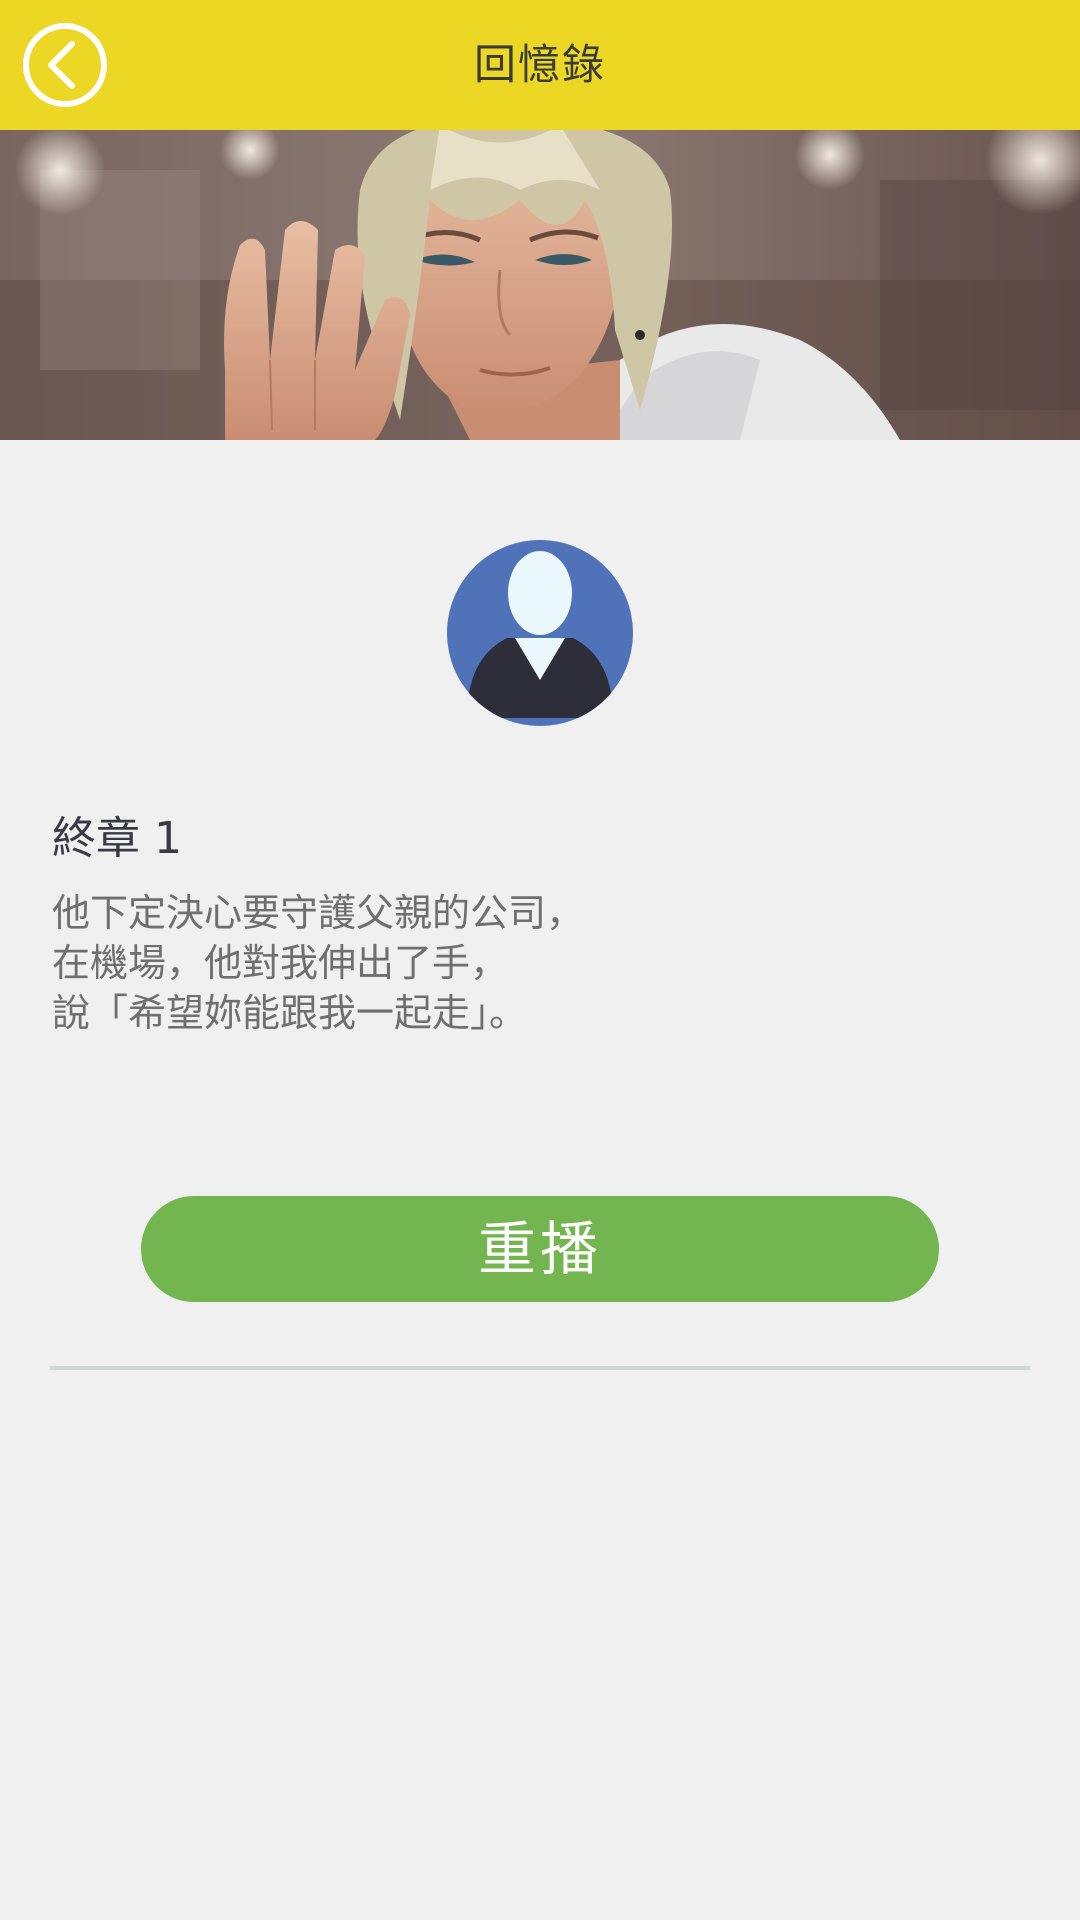 This screenshot has width=1080, height=1920. What do you see at coordinates (540, 1368) in the screenshot?
I see `divider` at bounding box center [540, 1368].